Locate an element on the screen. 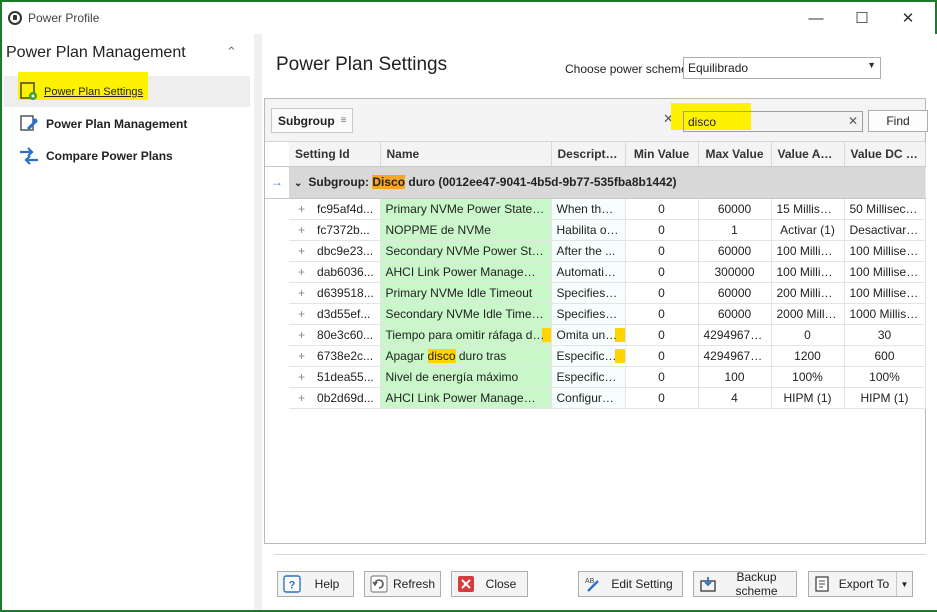 The height and width of the screenshot is (612, 937). subgroup-button: Subgroup ≡ is located at coordinates (312, 120).